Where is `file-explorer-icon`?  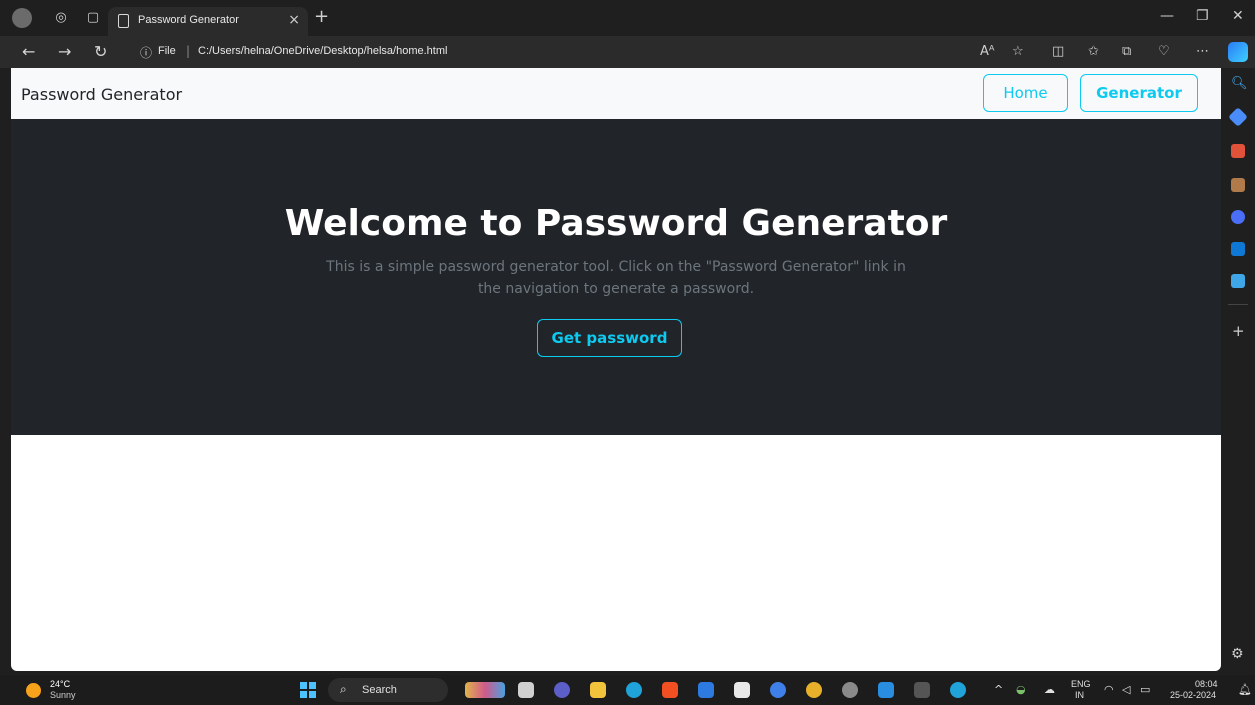 file-explorer-icon is located at coordinates (598, 690).